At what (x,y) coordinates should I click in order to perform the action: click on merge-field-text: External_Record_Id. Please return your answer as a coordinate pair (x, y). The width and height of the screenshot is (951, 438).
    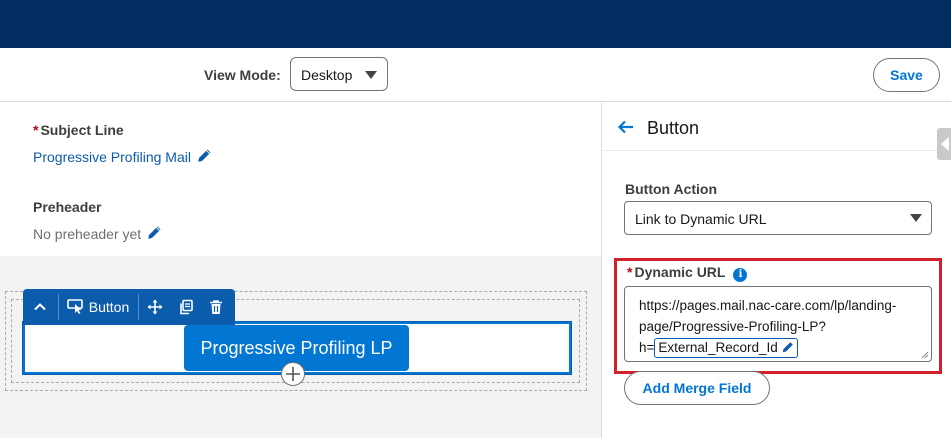
    Looking at the image, I should click on (718, 347).